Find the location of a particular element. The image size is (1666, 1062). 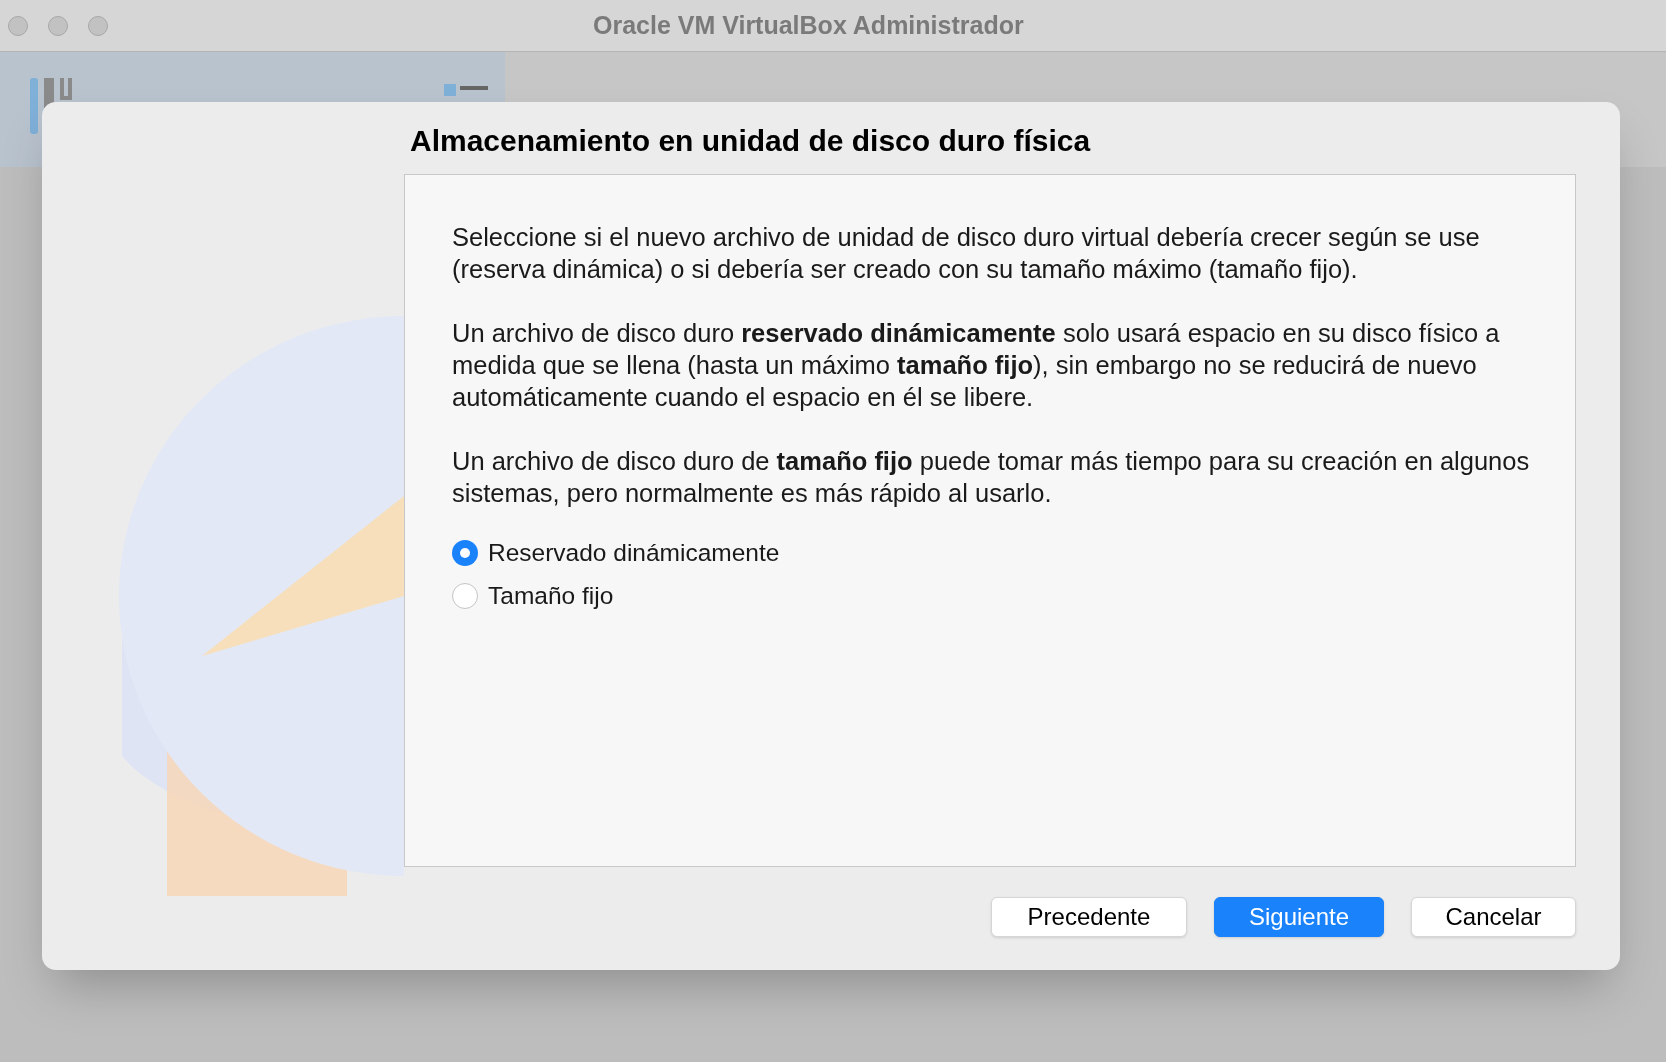

minimize-window-button is located at coordinates (58, 25).